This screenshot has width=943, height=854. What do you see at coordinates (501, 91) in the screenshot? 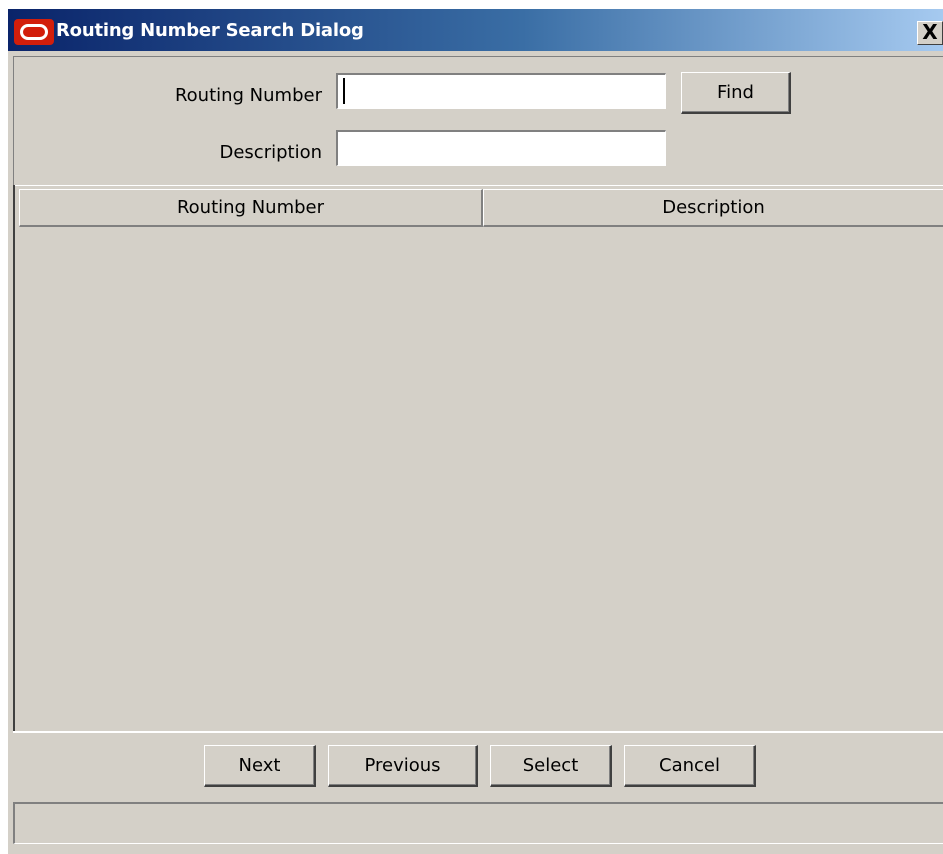
I see `routing-number-input` at bounding box center [501, 91].